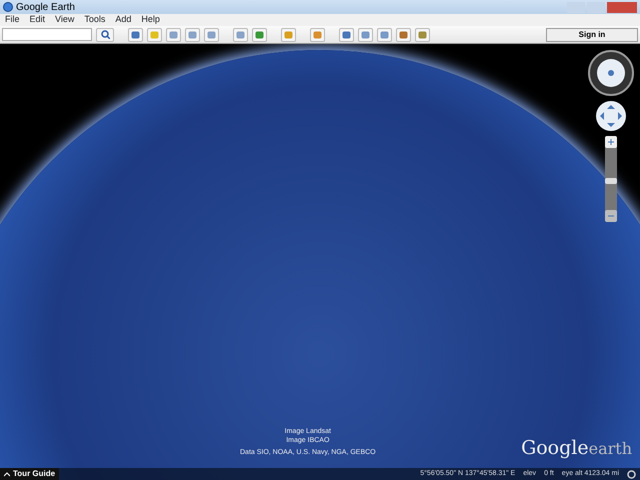 This screenshot has width=640, height=480. What do you see at coordinates (346, 35) in the screenshot?
I see `ruler-button` at bounding box center [346, 35].